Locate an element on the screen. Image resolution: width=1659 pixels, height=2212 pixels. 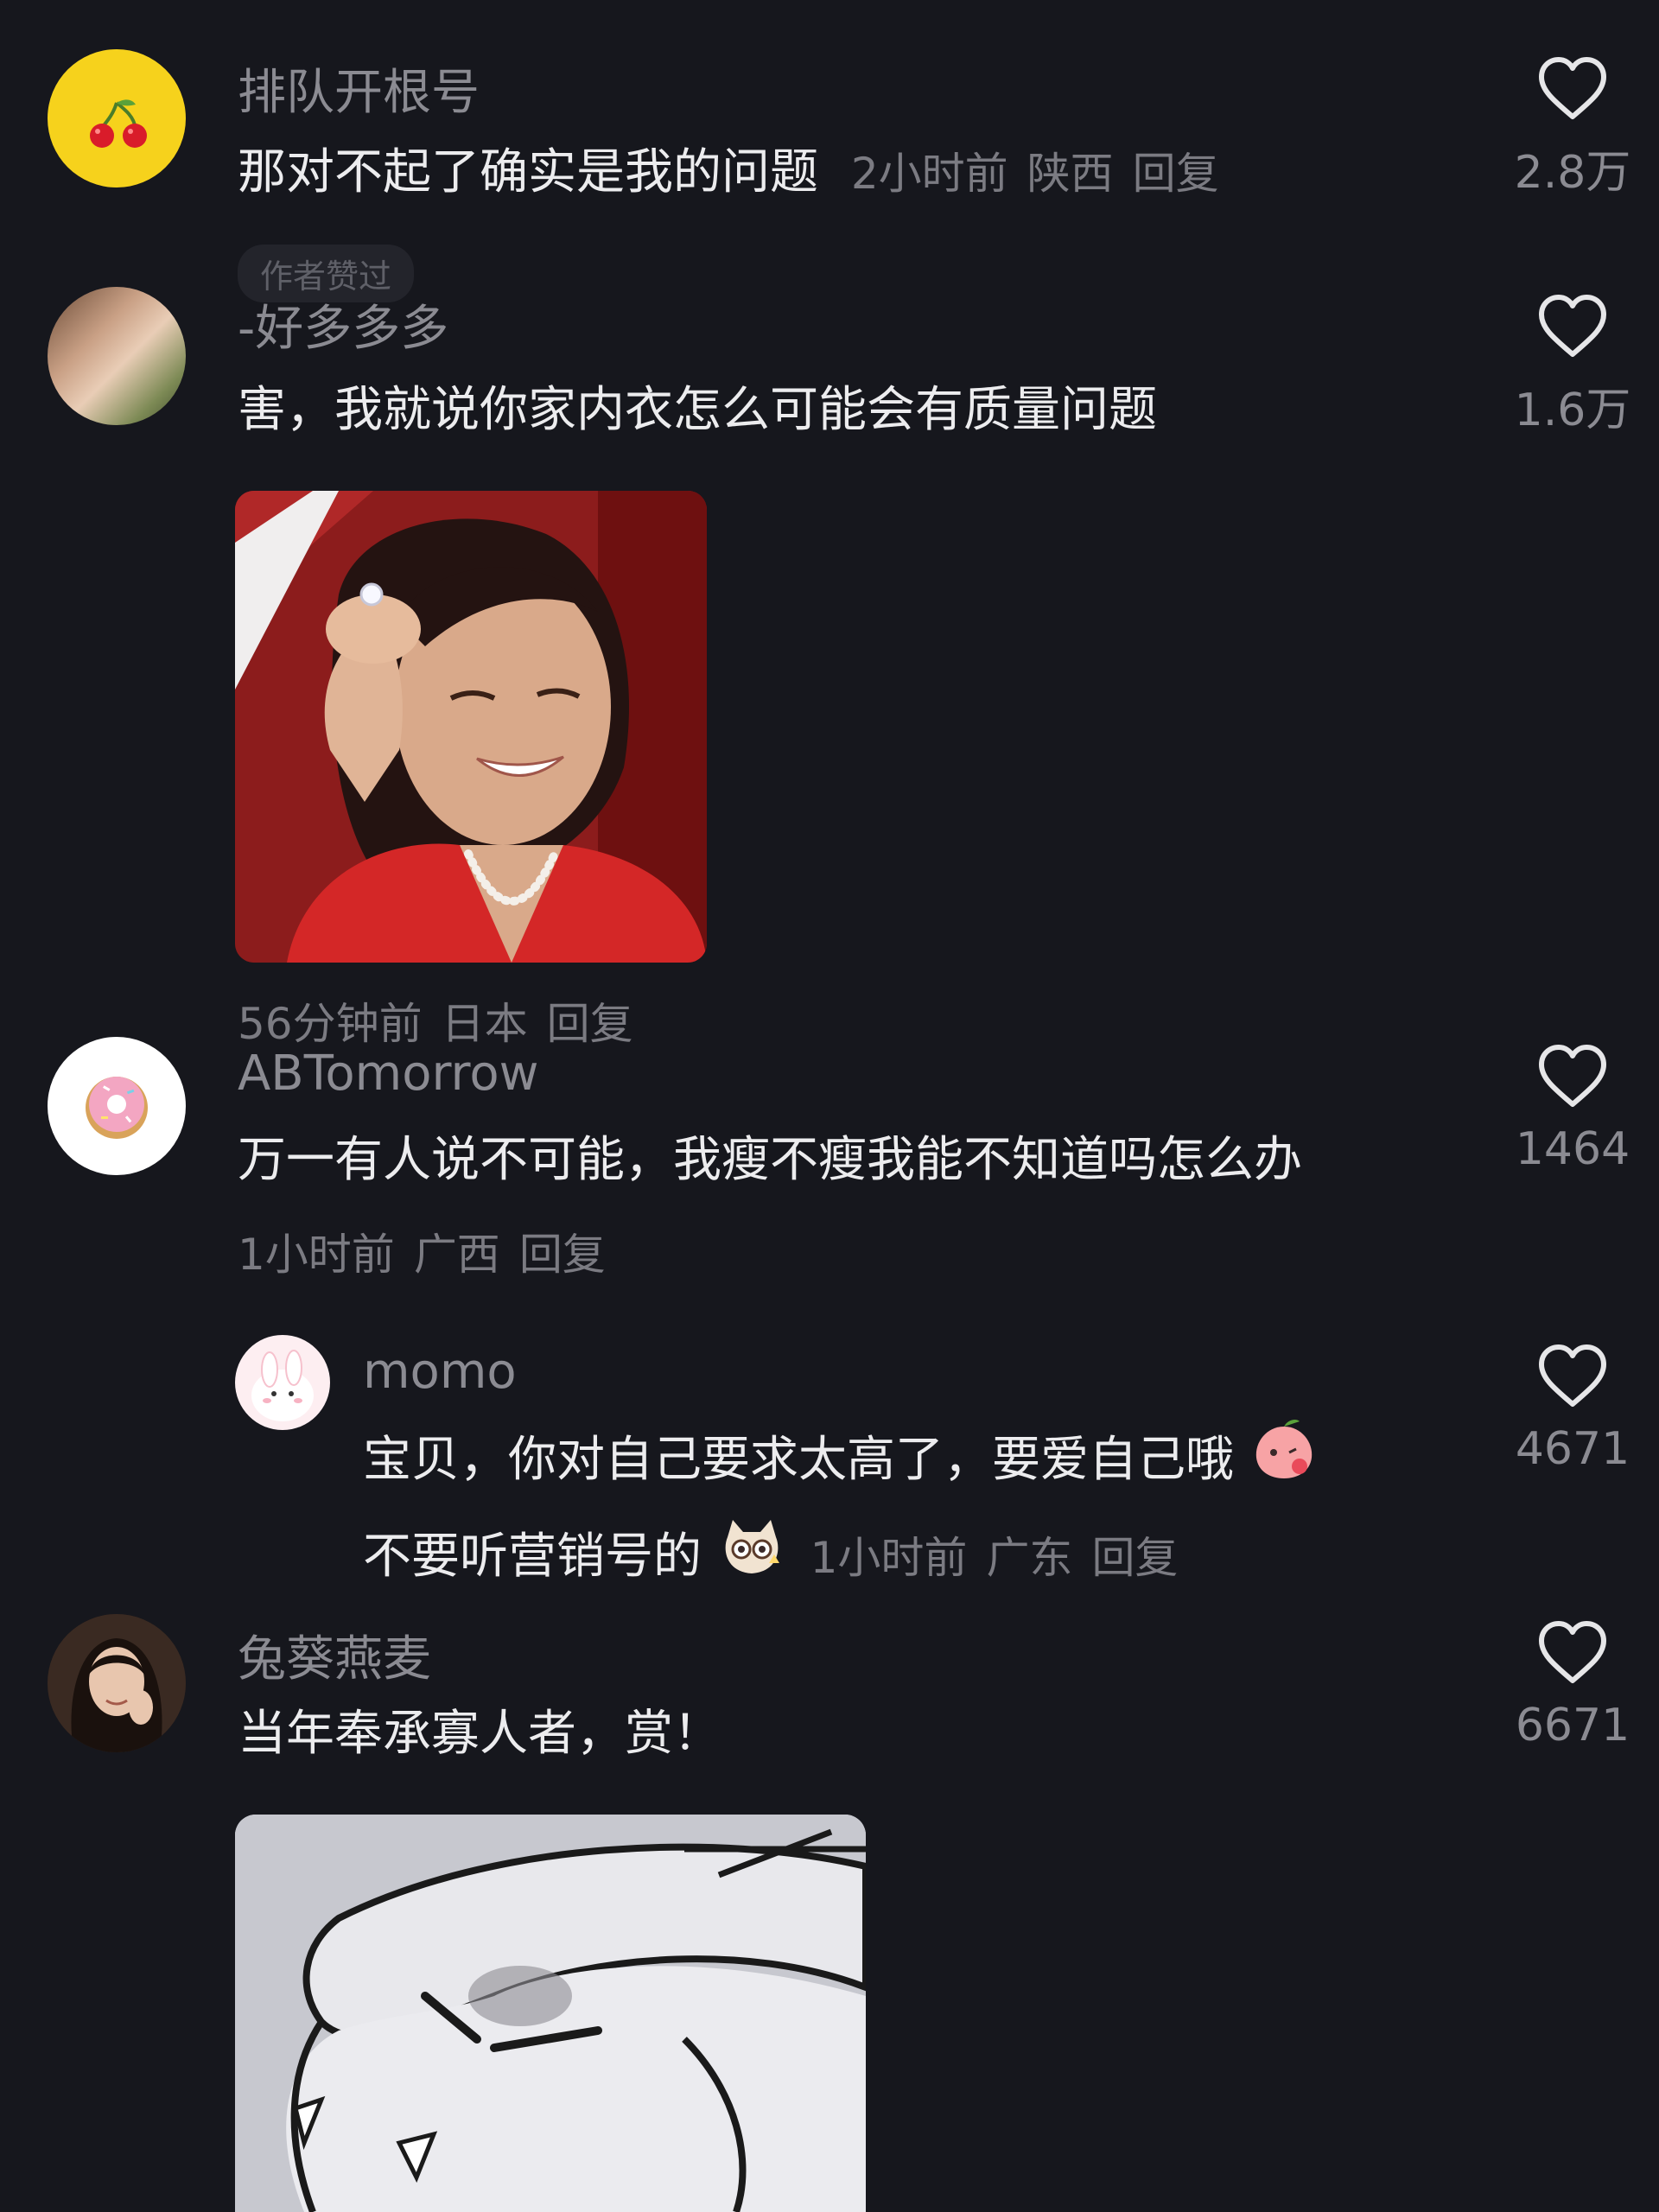
photo-woman-portrait is located at coordinates (117, 1683).